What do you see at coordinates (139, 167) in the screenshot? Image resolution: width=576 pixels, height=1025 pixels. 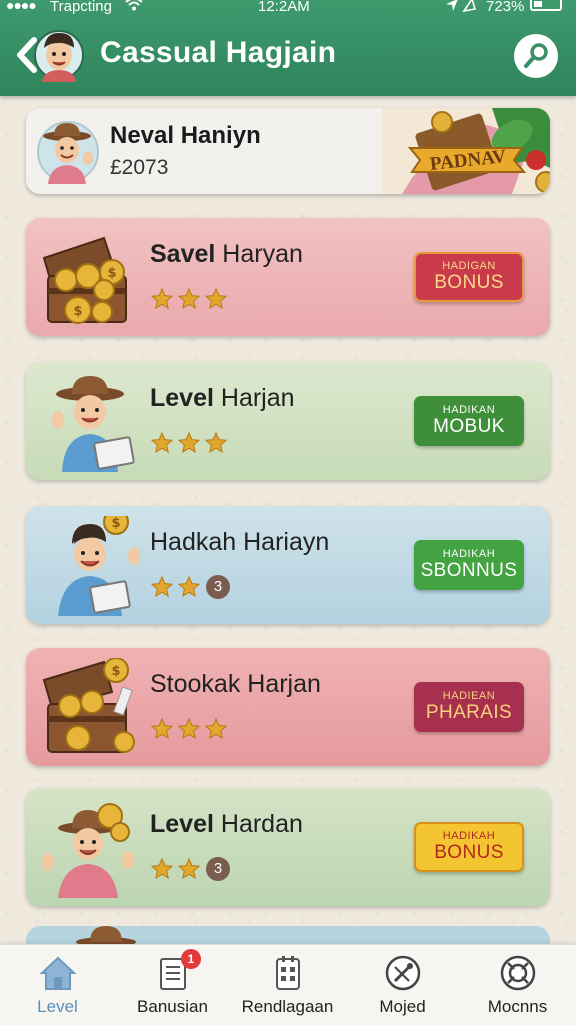 I see `profile-score: £2073` at bounding box center [139, 167].